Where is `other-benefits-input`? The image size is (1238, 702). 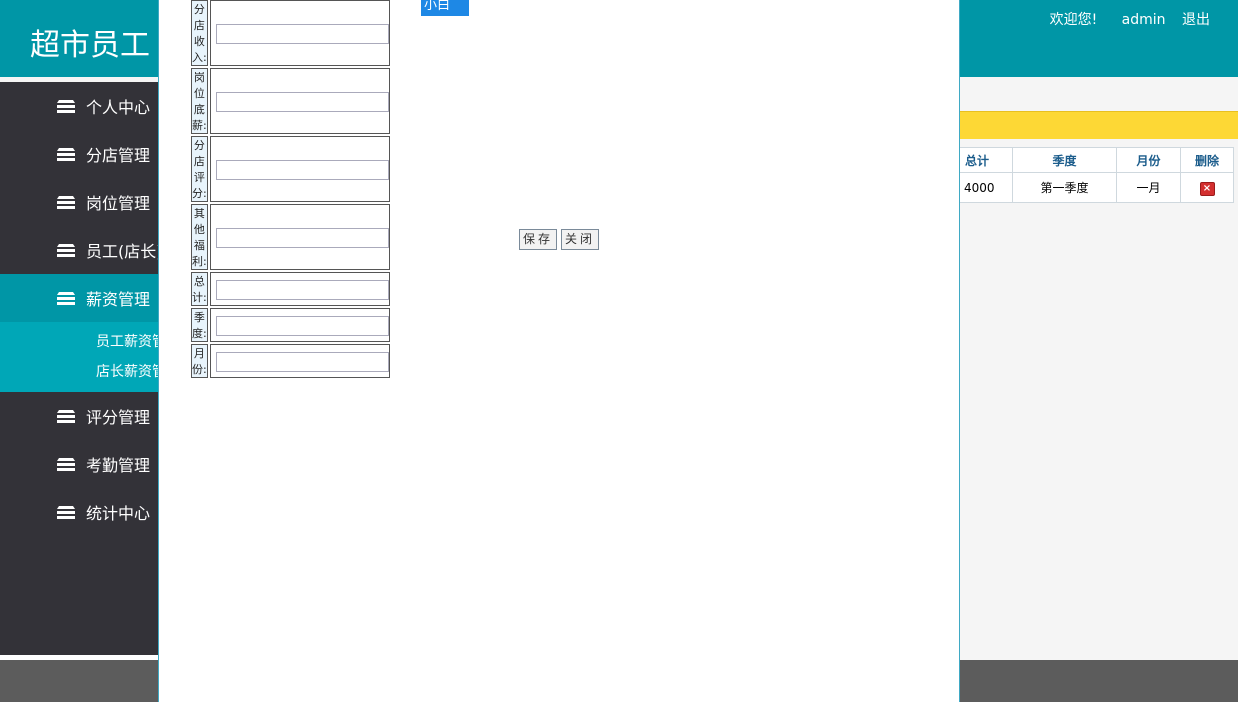
other-benefits-input is located at coordinates (302, 237).